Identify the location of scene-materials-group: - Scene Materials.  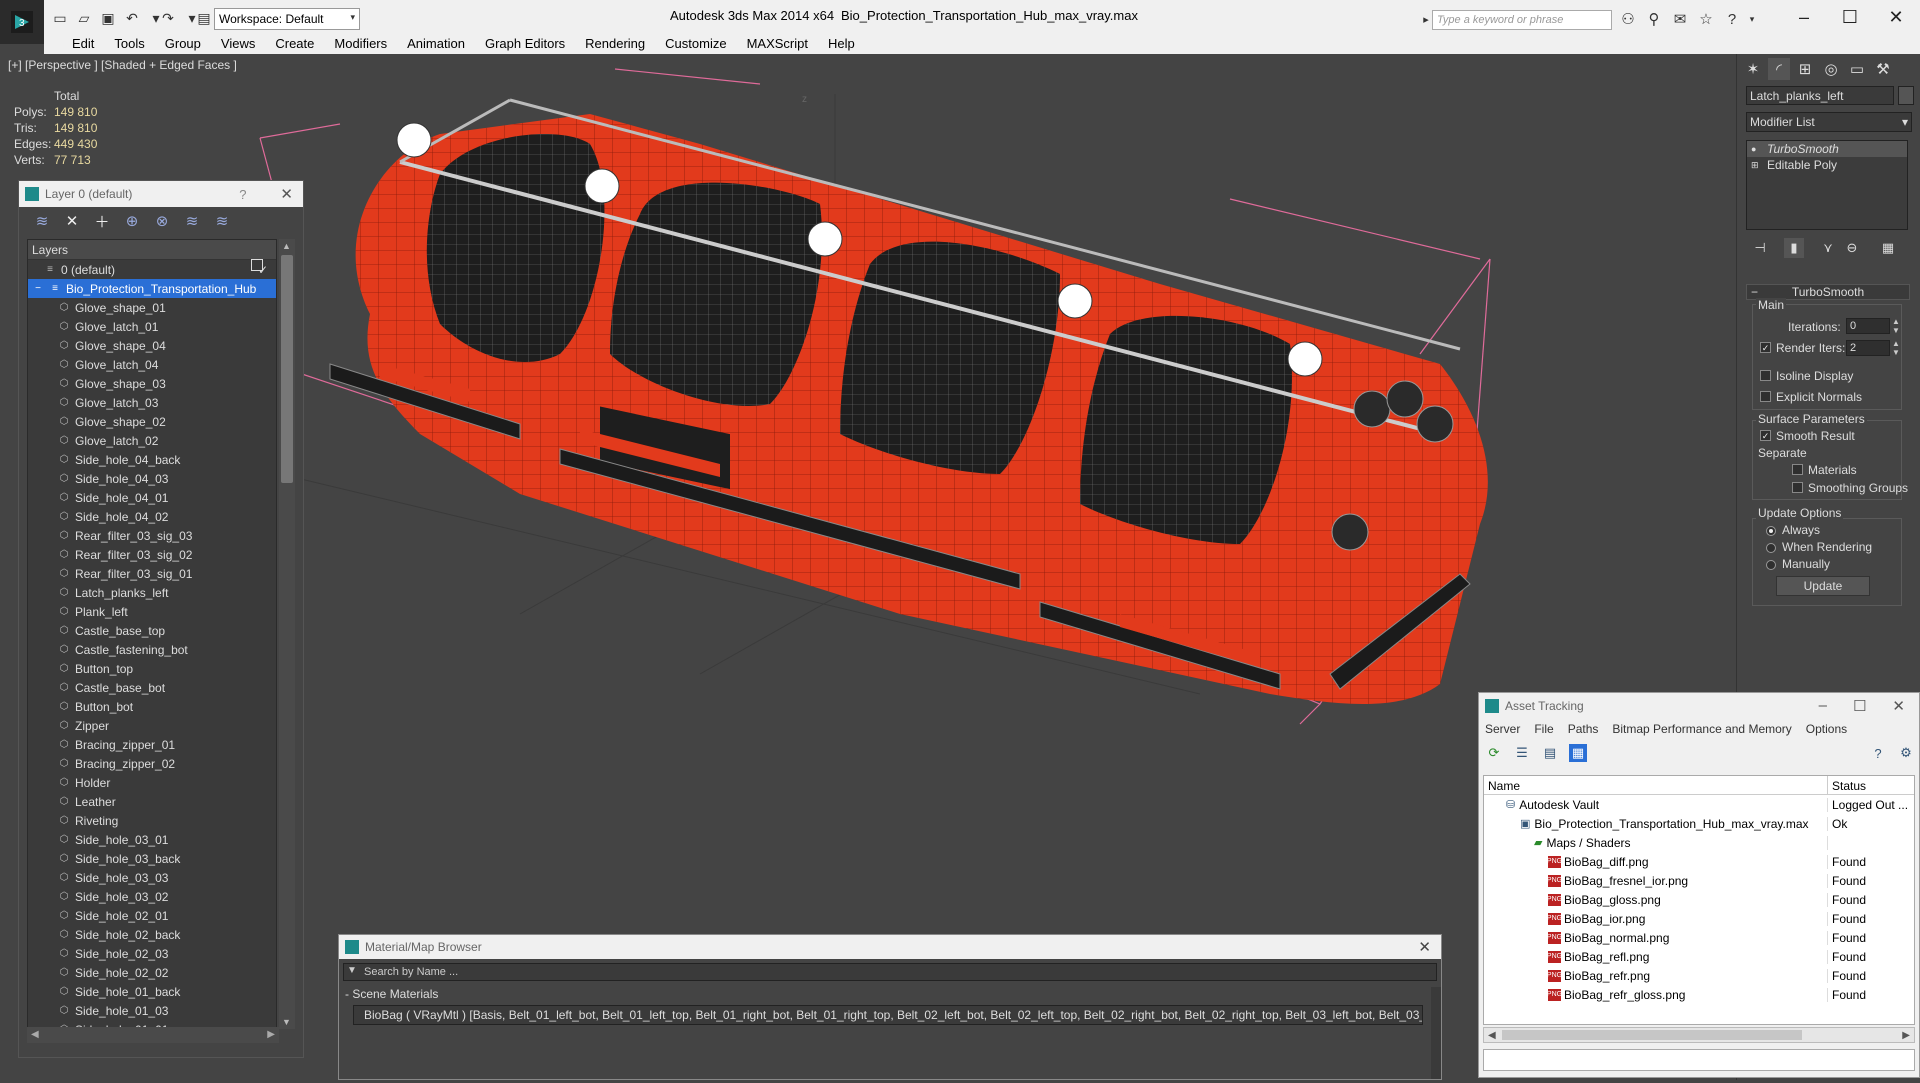
(885, 995).